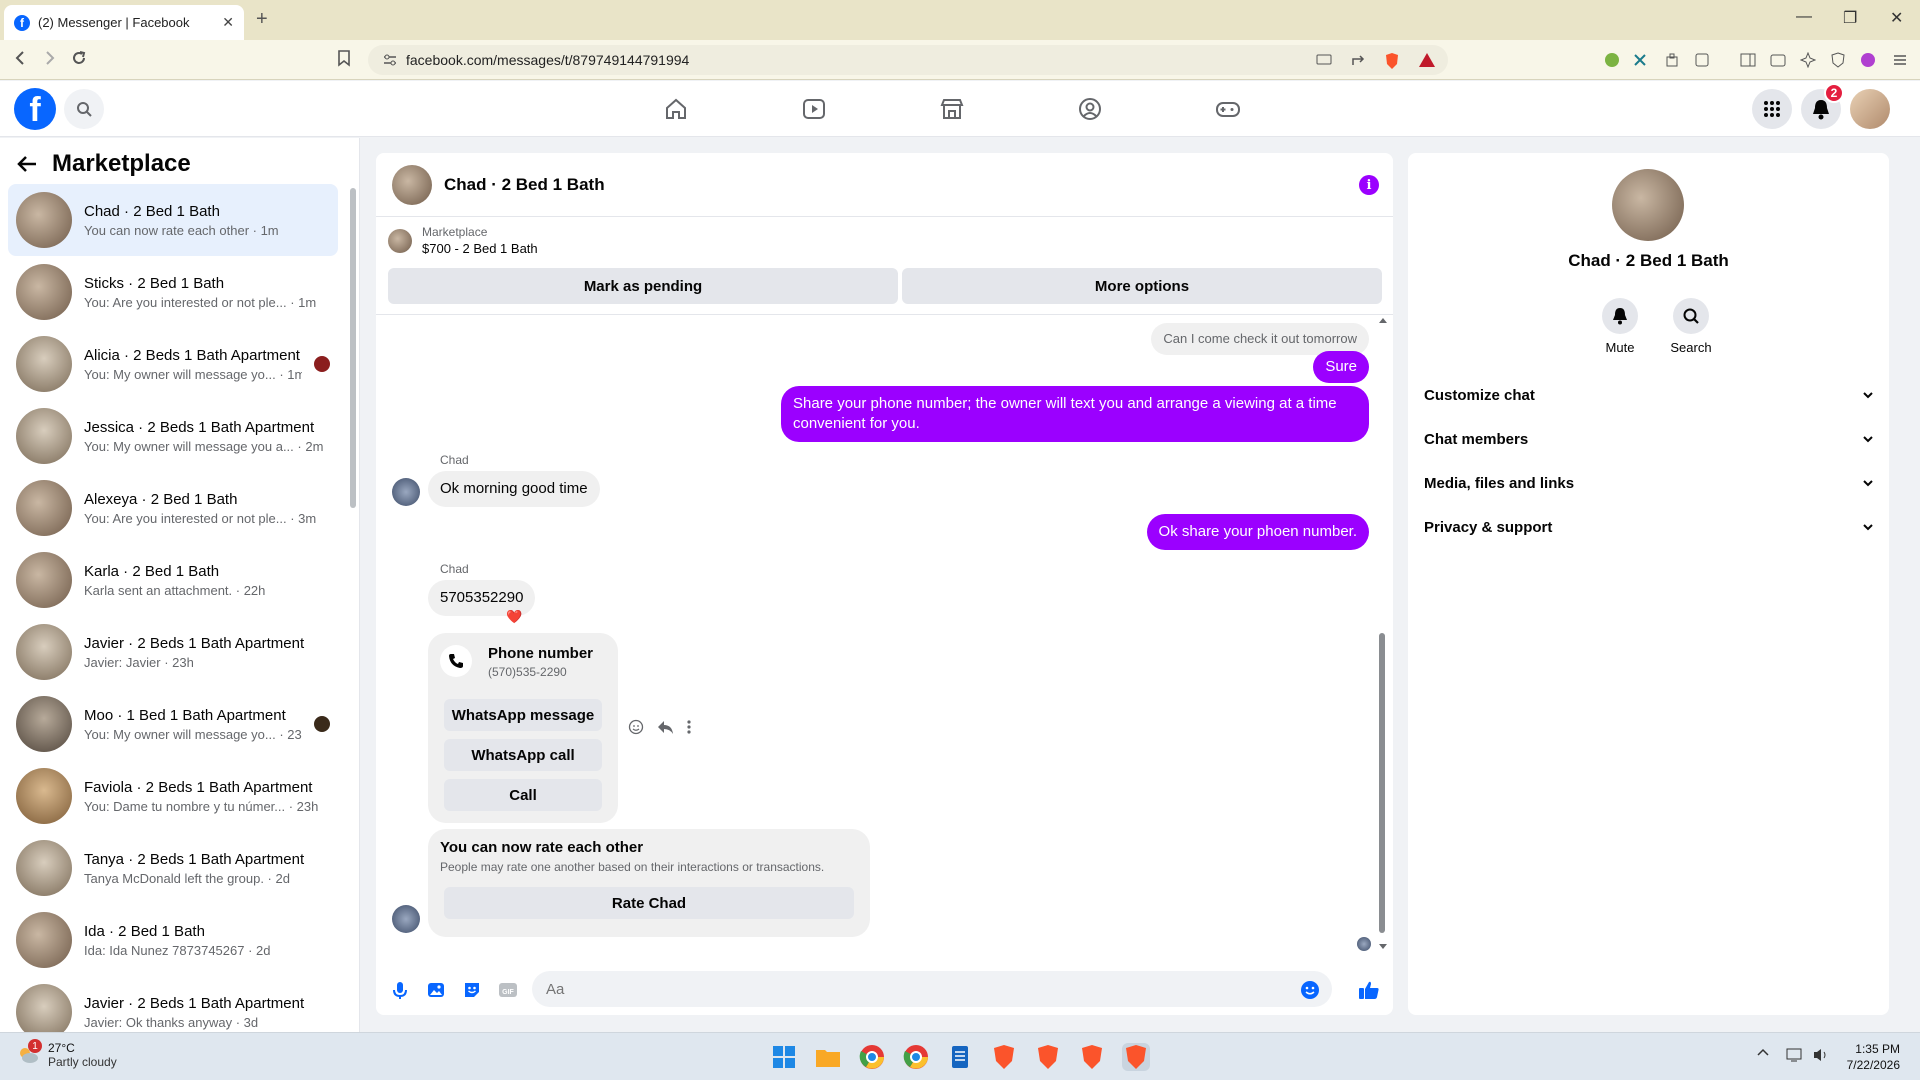 Image resolution: width=1920 pixels, height=1080 pixels. I want to click on brave-active-icon, so click(1136, 1057).